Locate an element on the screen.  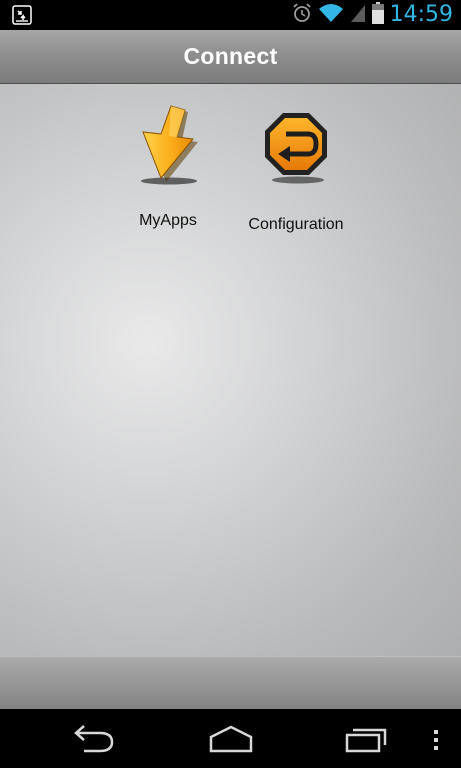
status-time: 14:59 is located at coordinates (421, 14).